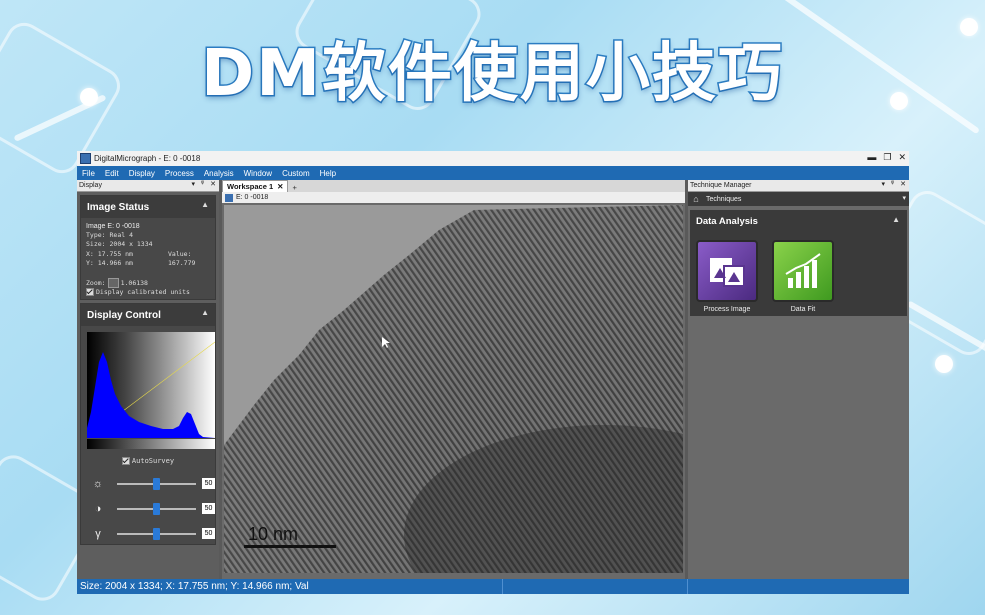 Image resolution: width=985 pixels, height=615 pixels. What do you see at coordinates (280, 186) in the screenshot?
I see `tab-close-icon: ✕` at bounding box center [280, 186].